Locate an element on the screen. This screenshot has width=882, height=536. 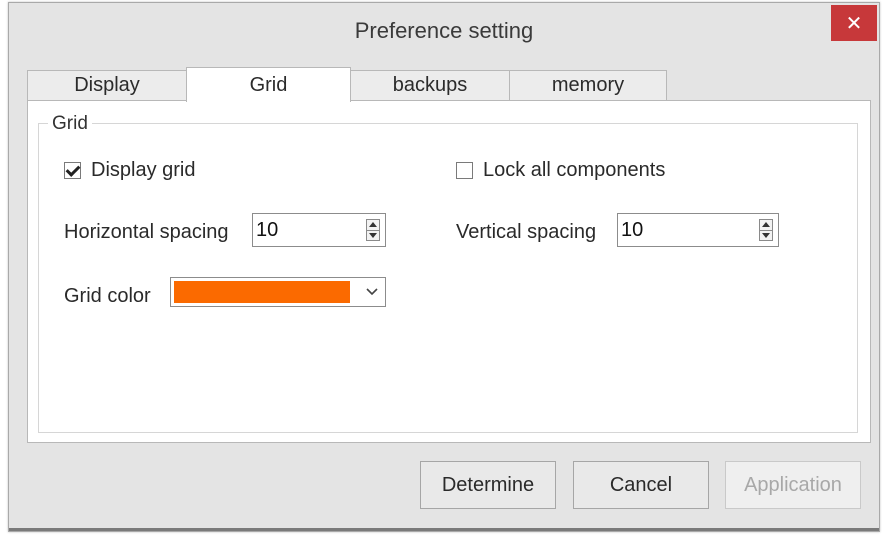
display-grid-option: Display grid is located at coordinates (129, 170).